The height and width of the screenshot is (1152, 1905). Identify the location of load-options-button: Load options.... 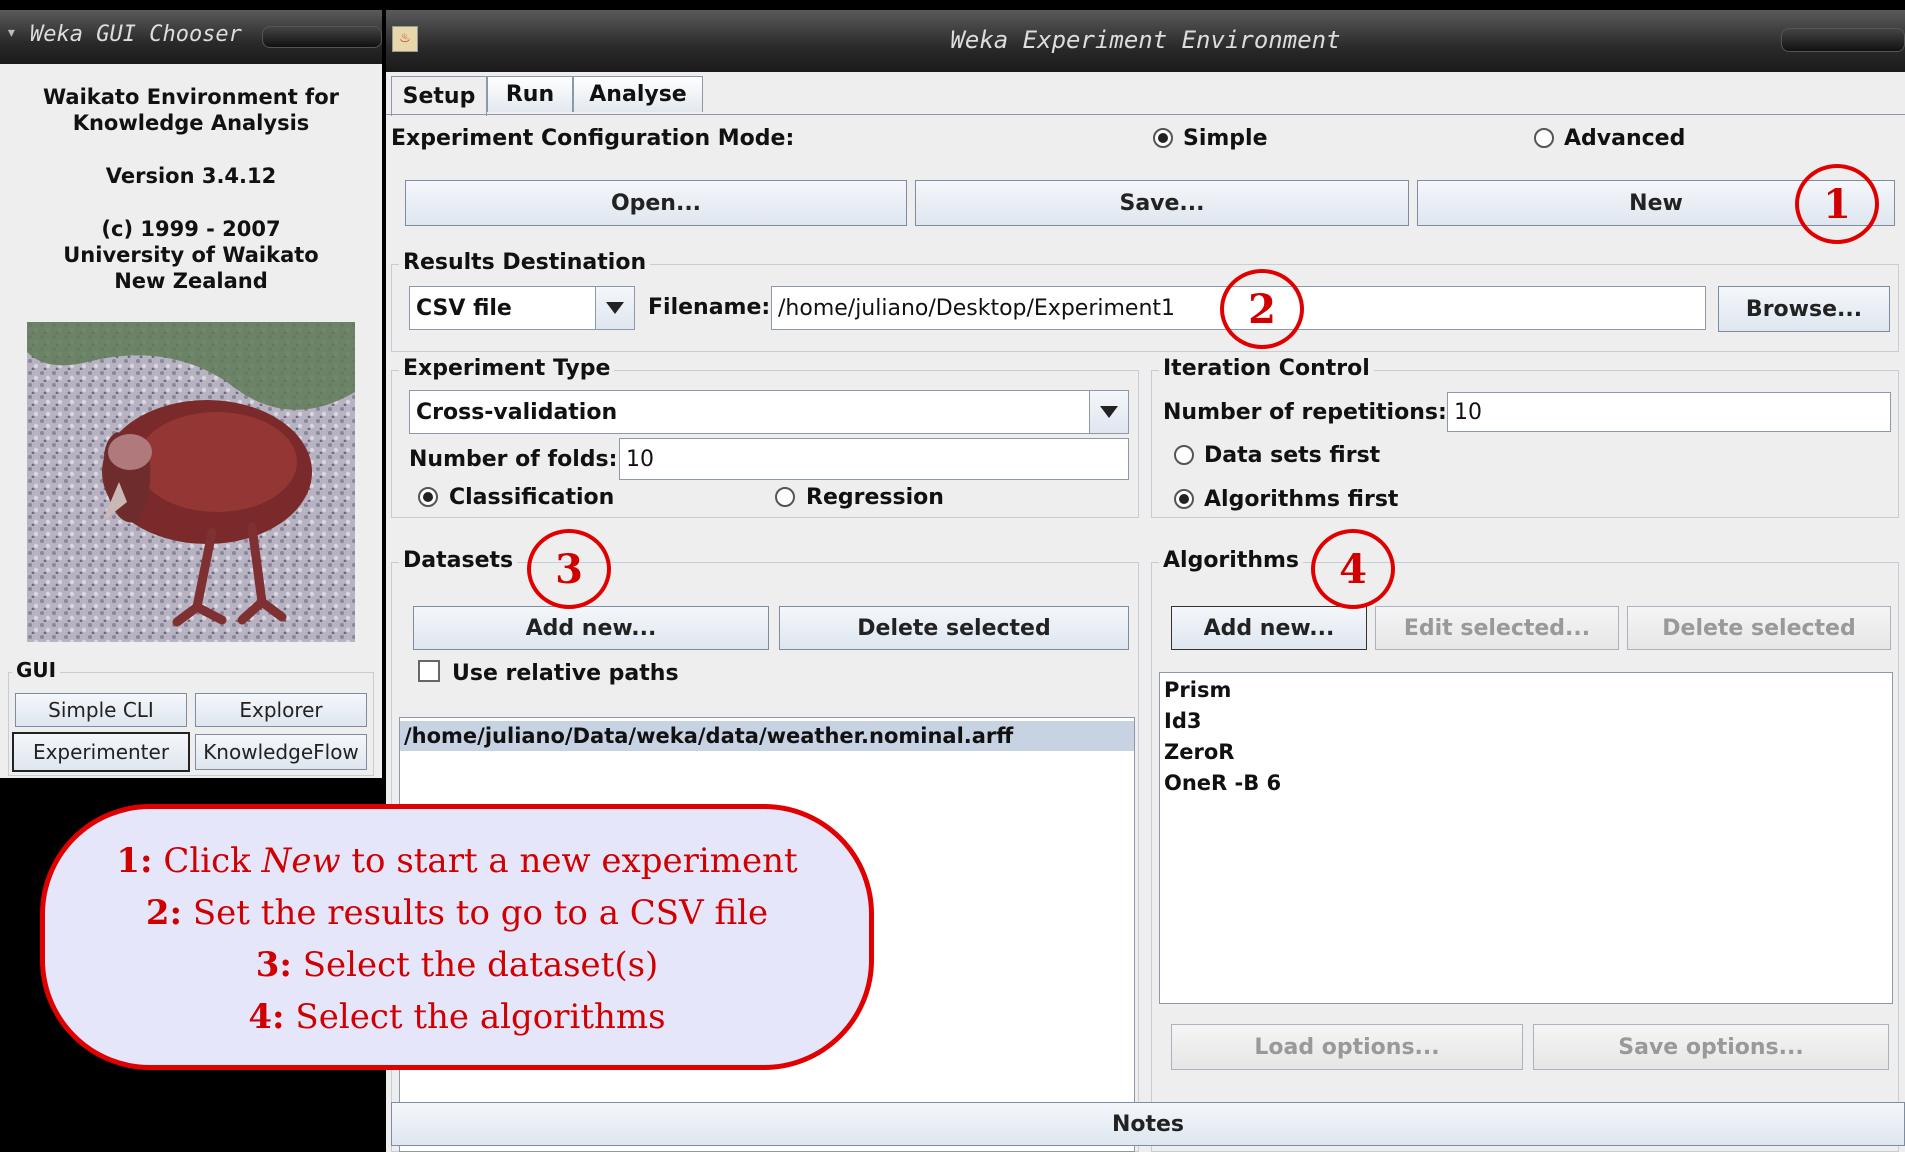
(1347, 1047).